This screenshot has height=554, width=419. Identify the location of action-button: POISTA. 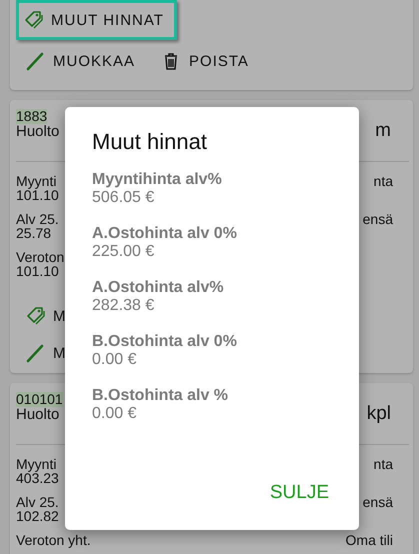
(205, 61).